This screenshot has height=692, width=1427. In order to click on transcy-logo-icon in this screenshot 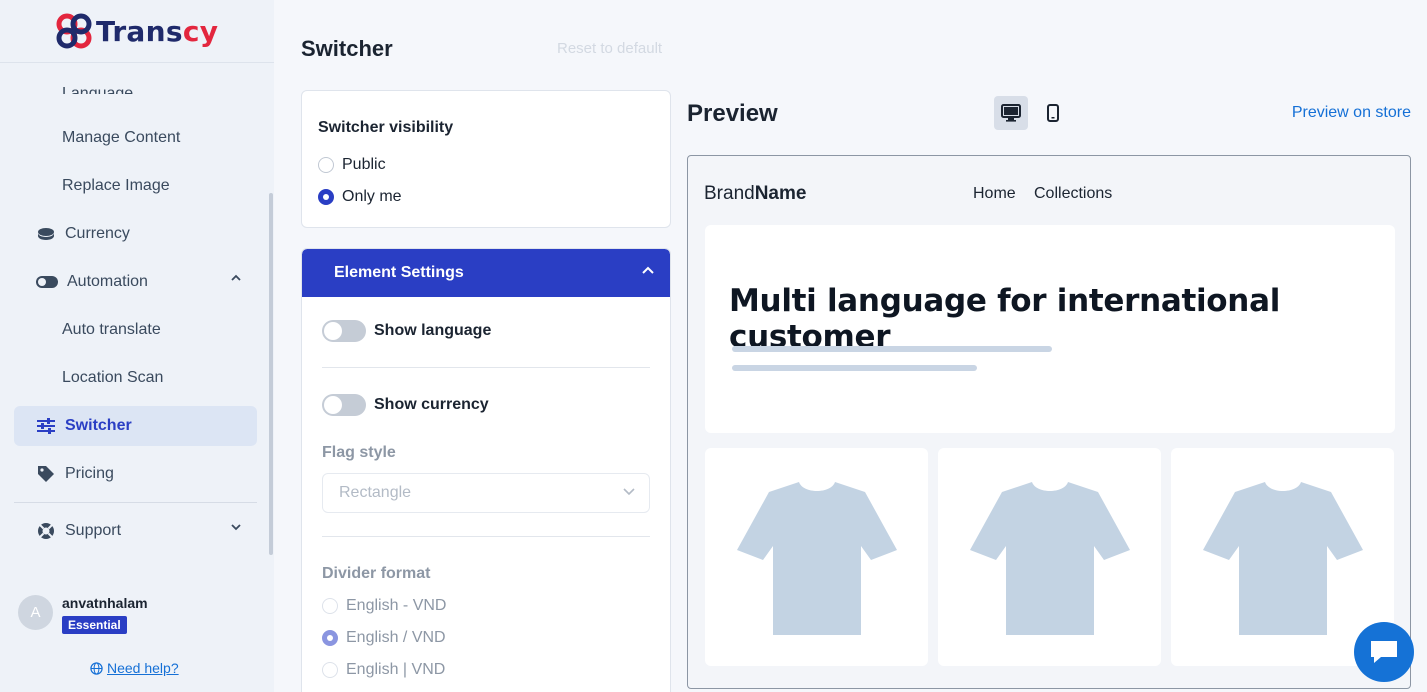, I will do `click(74, 31)`.